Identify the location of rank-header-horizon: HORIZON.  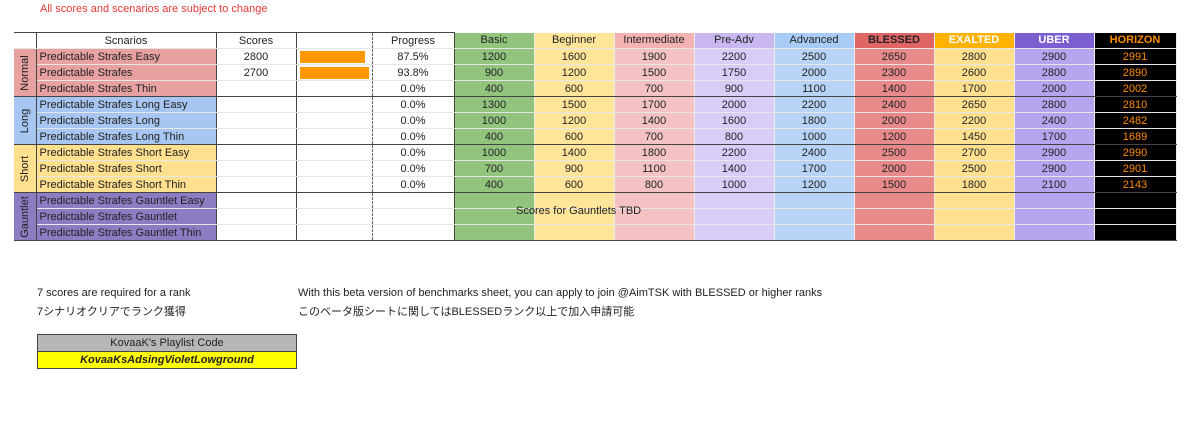
(1135, 40).